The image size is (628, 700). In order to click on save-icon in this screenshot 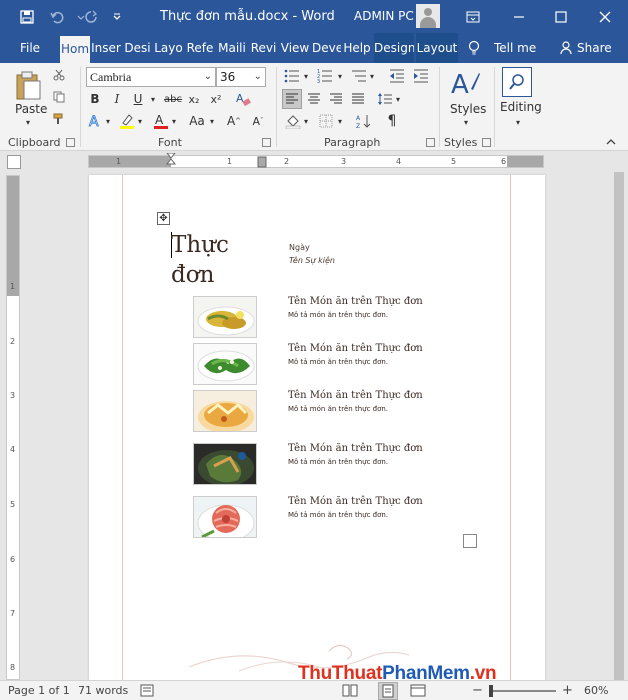, I will do `click(27, 16)`.